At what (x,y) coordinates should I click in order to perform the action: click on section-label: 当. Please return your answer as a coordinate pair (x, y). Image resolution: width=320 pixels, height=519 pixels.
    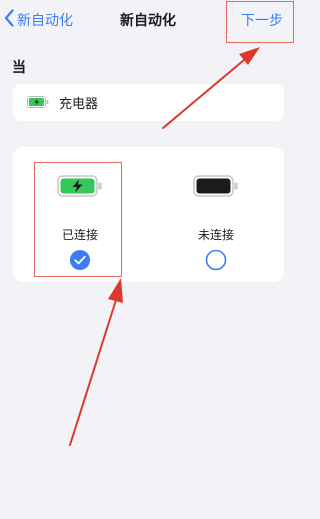
    Looking at the image, I should click on (19, 68).